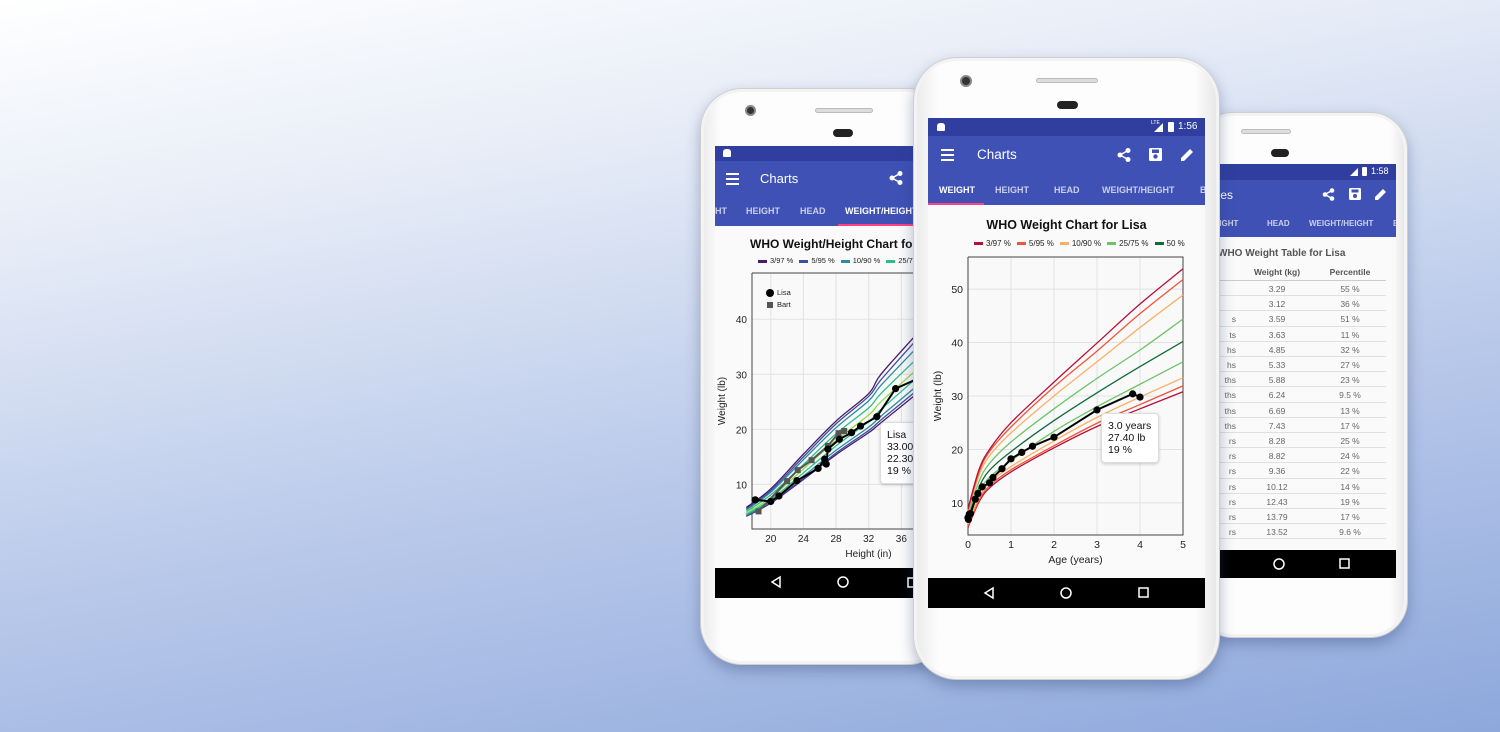 This screenshot has height=732, width=1500. Describe the element at coordinates (1328, 194) in the screenshot. I see `share-icon` at that location.